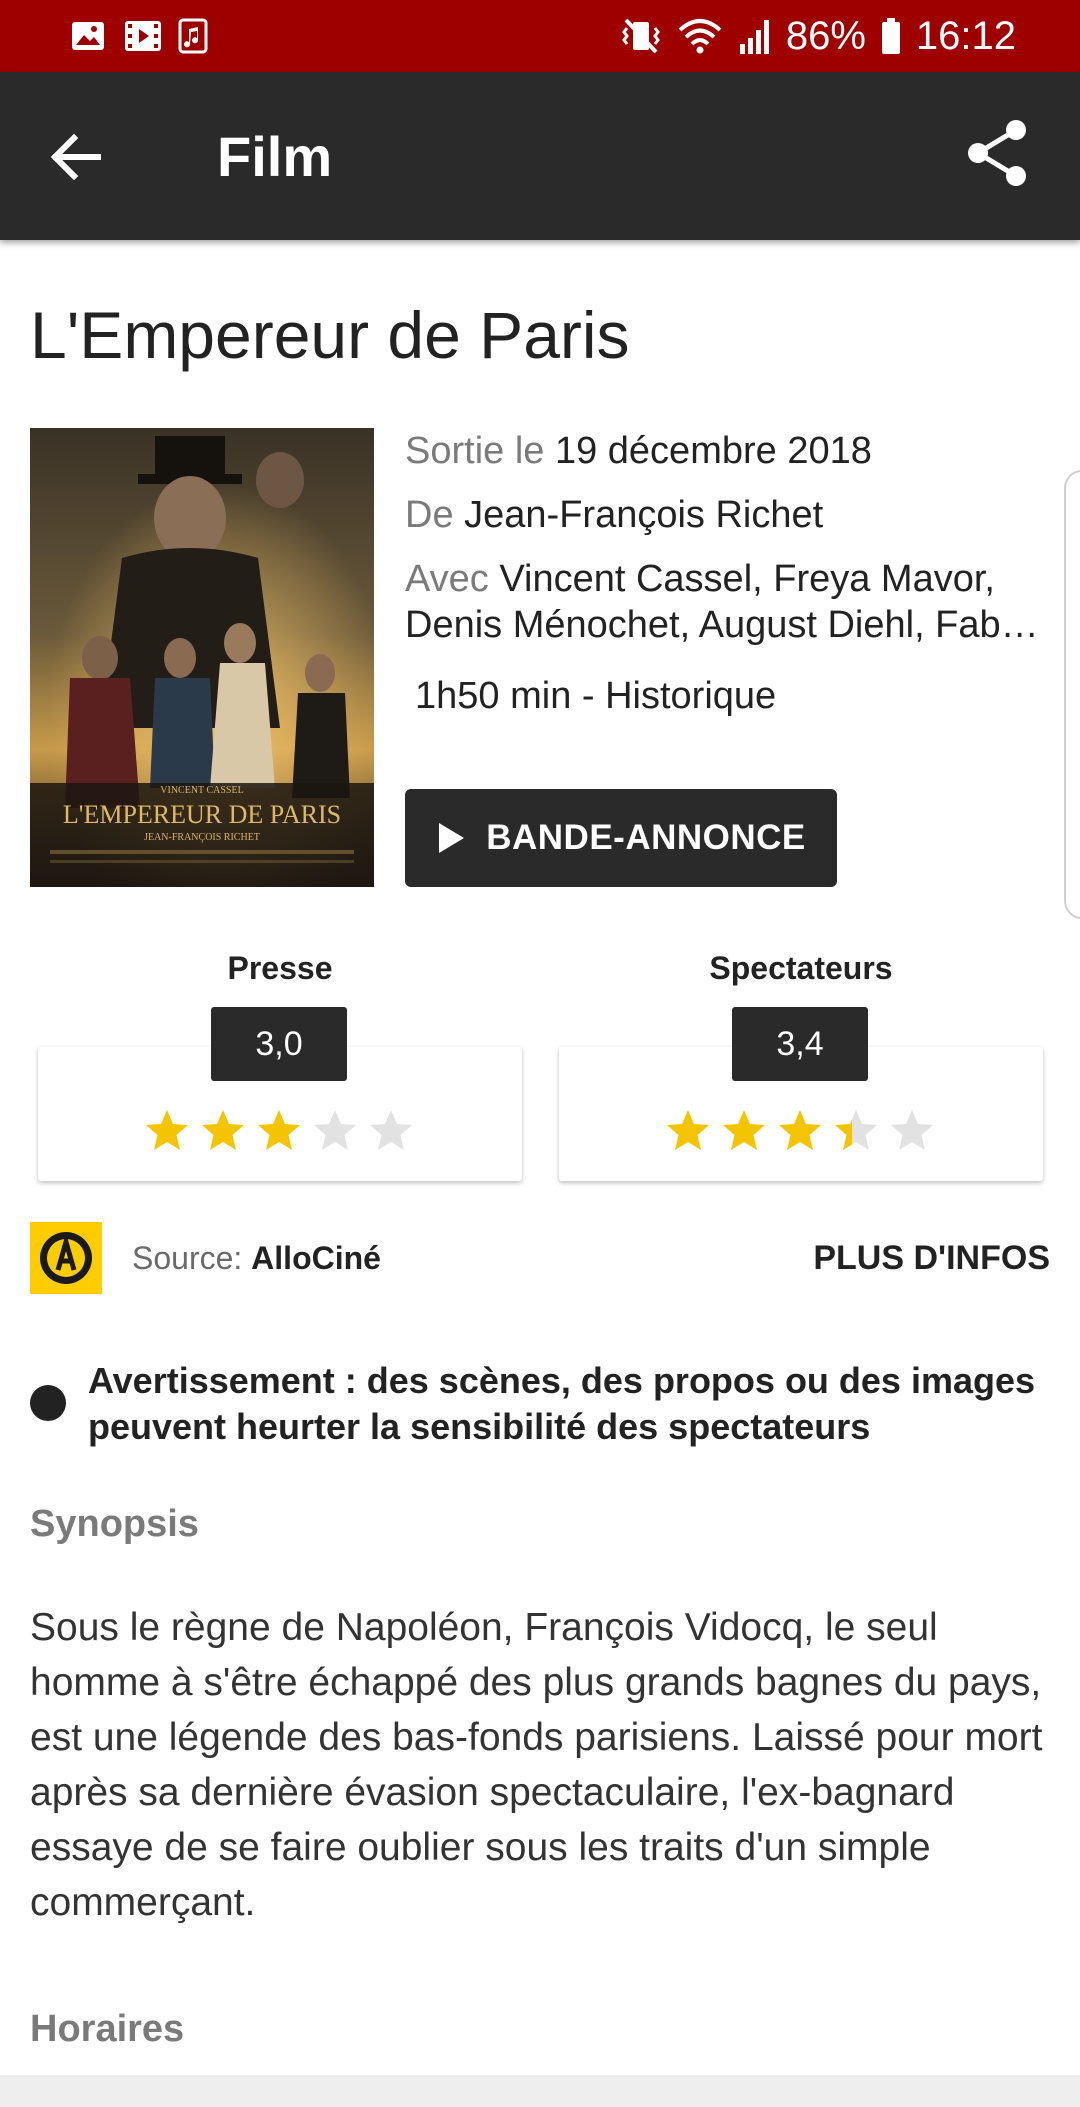  I want to click on status-bar: 86% 16:12, so click(540, 36).